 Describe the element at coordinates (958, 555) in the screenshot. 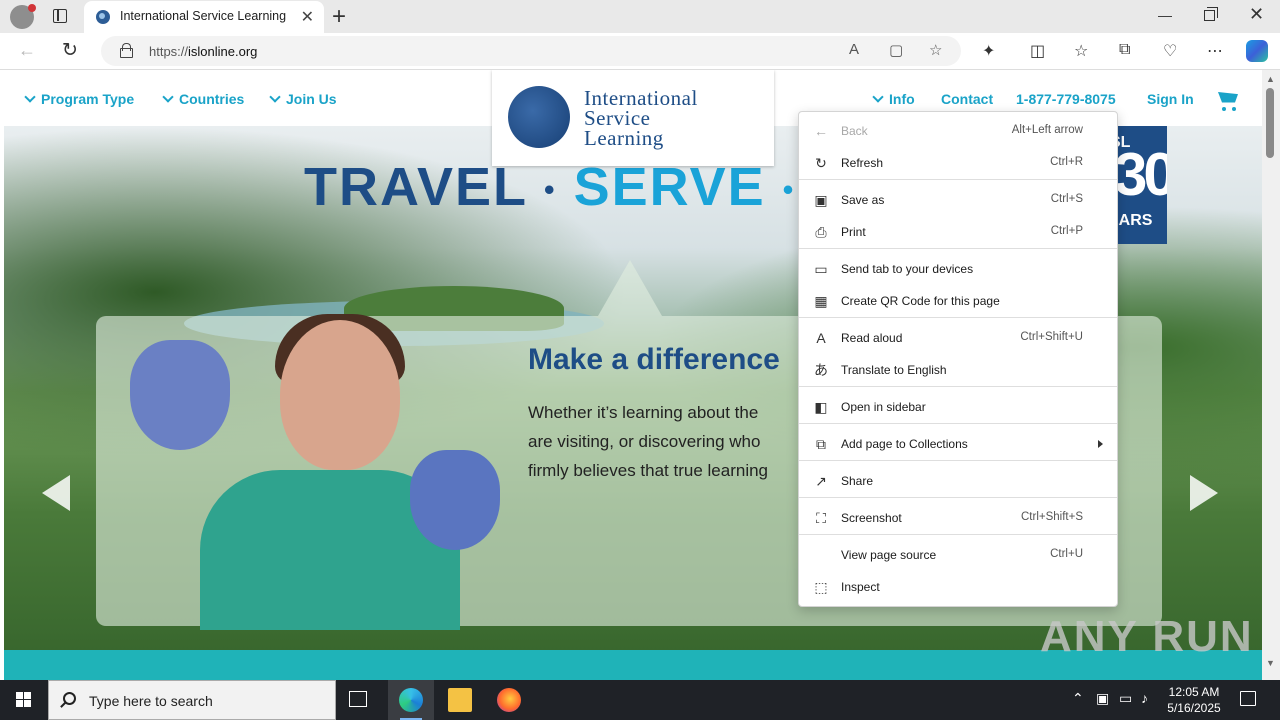

I see `menu-item-view-page-source: View page source Ctrl+U` at that location.